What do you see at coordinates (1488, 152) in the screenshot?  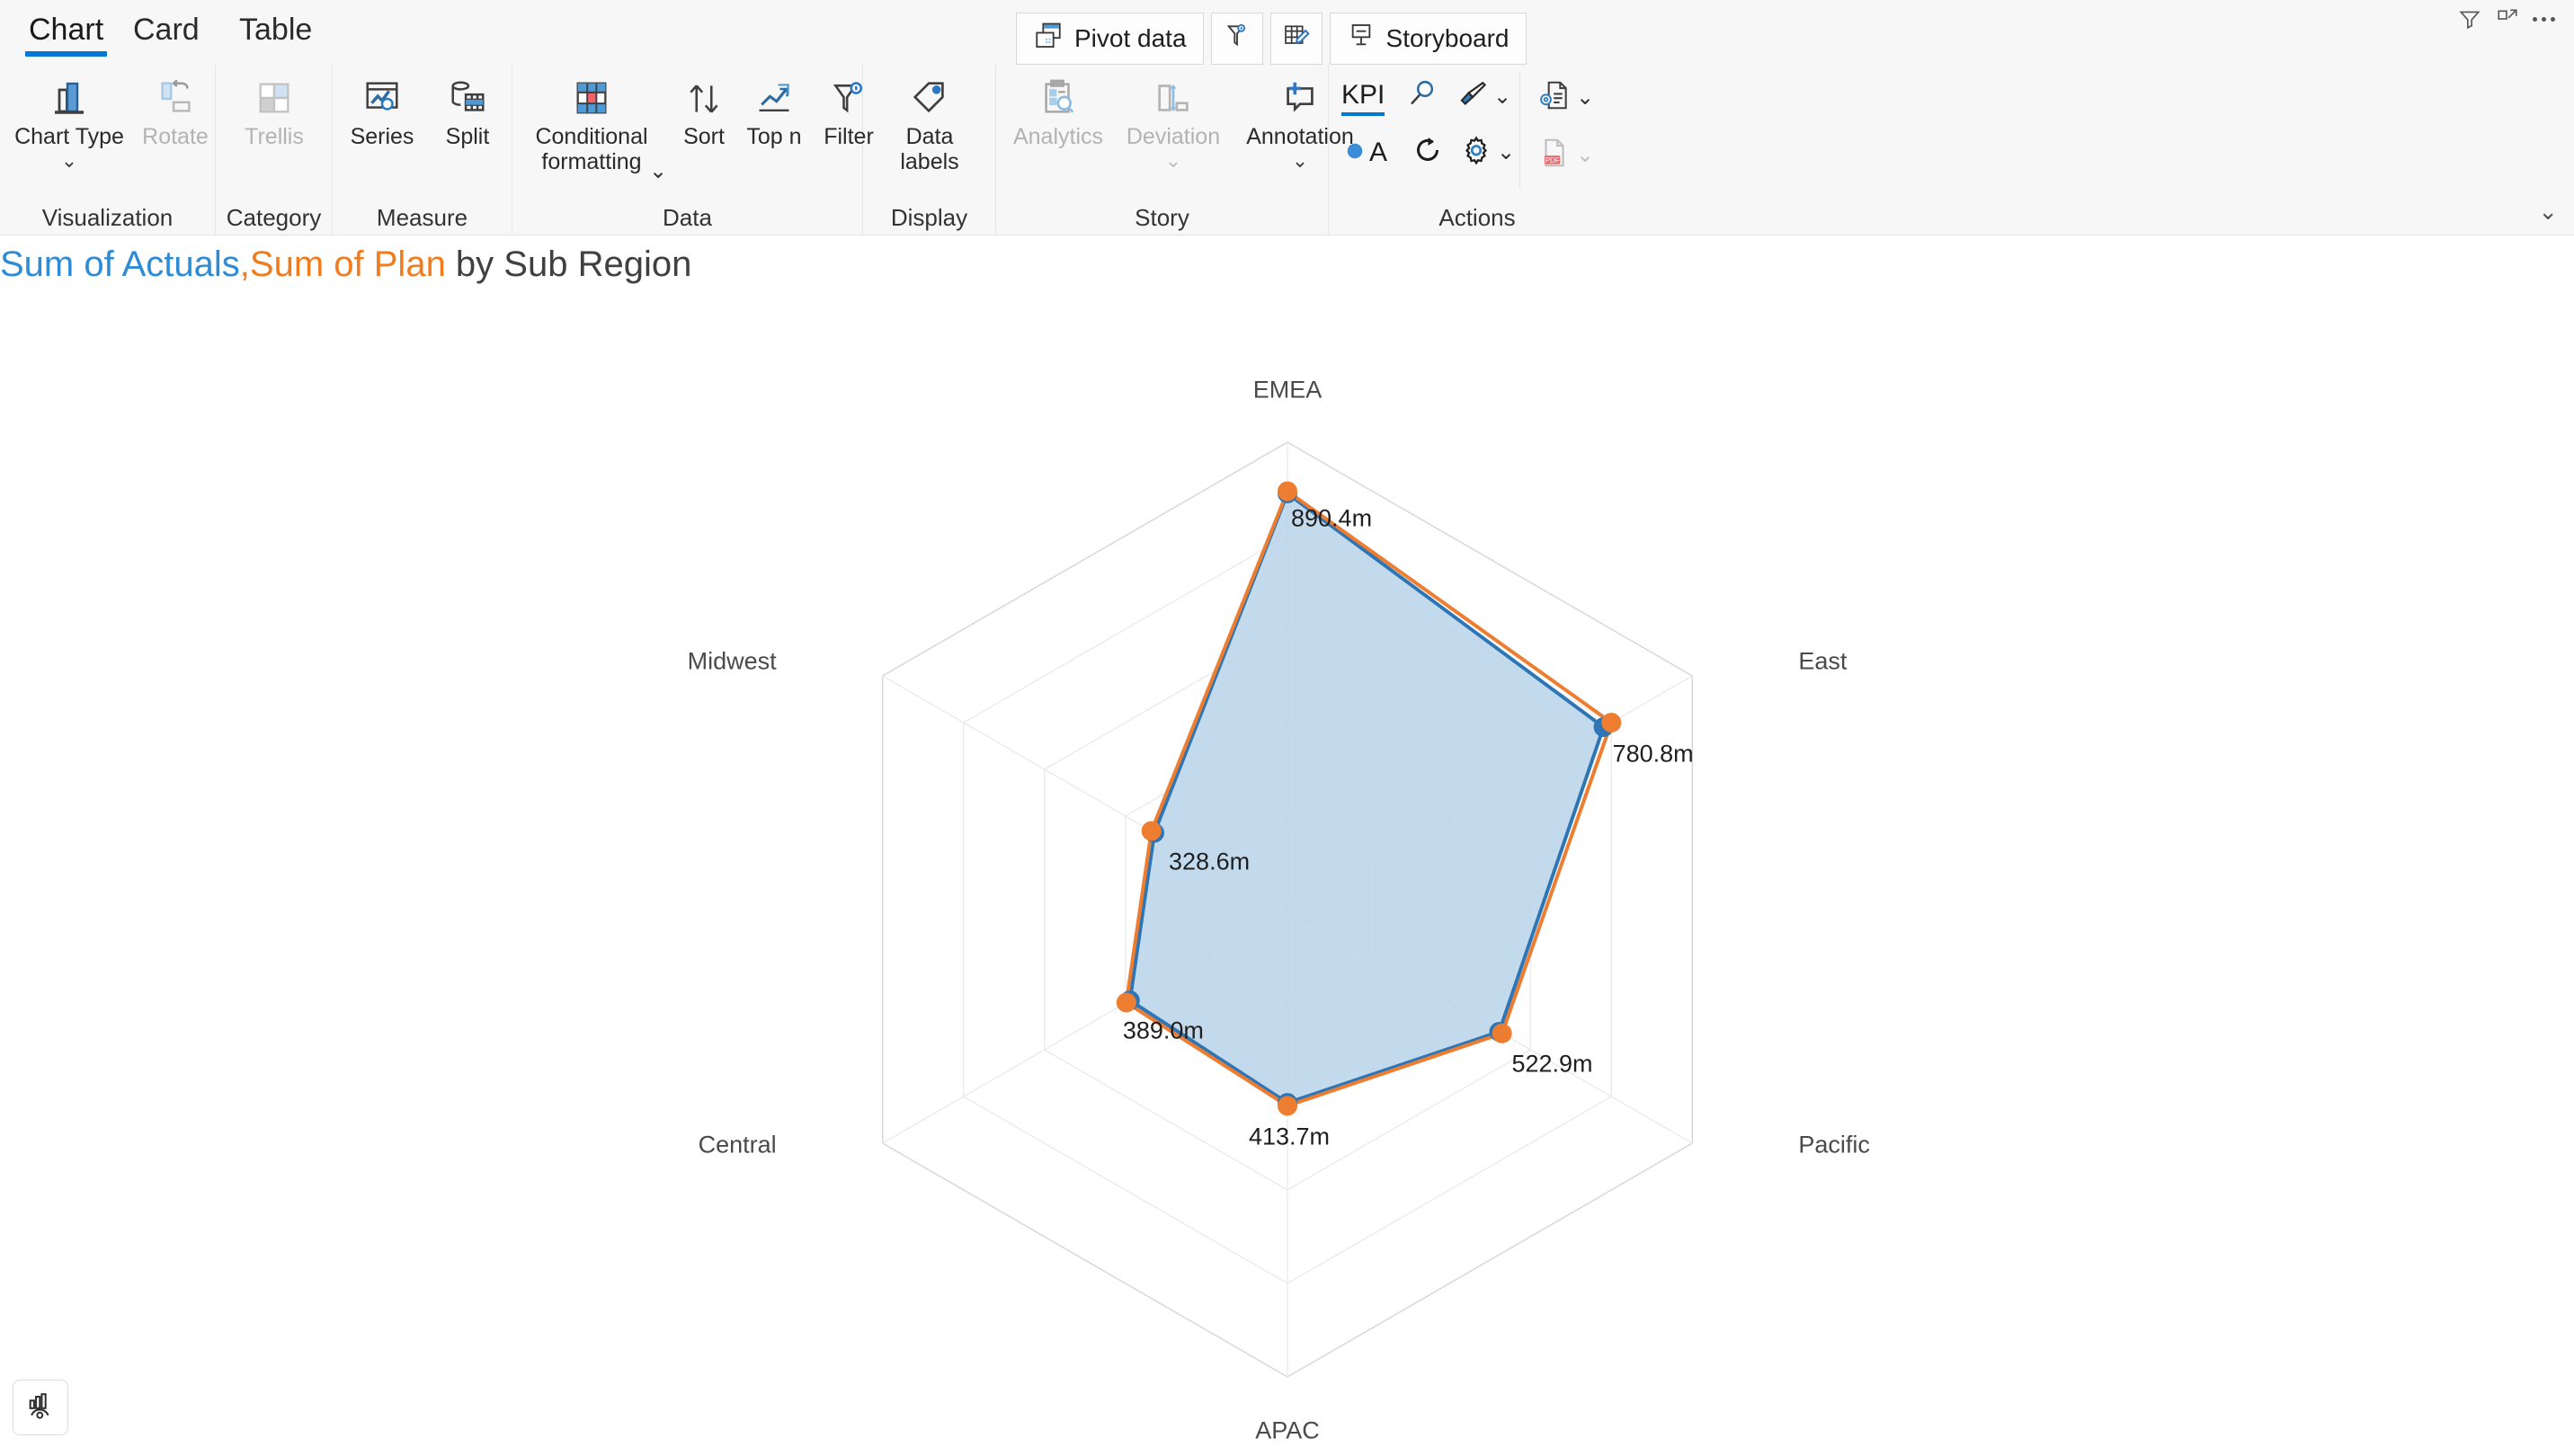 I see `settings-button: ⌄` at bounding box center [1488, 152].